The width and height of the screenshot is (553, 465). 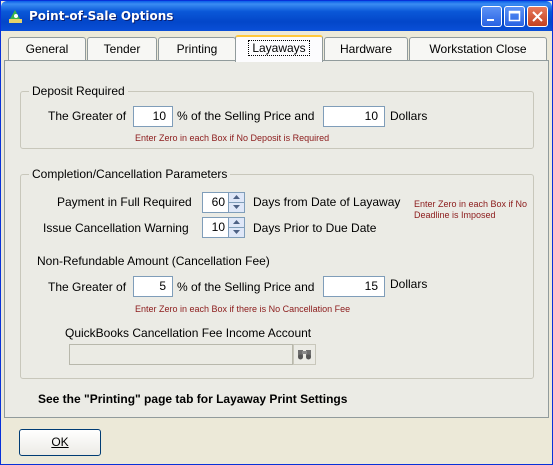 I want to click on tab-printing: Printing, so click(x=197, y=49).